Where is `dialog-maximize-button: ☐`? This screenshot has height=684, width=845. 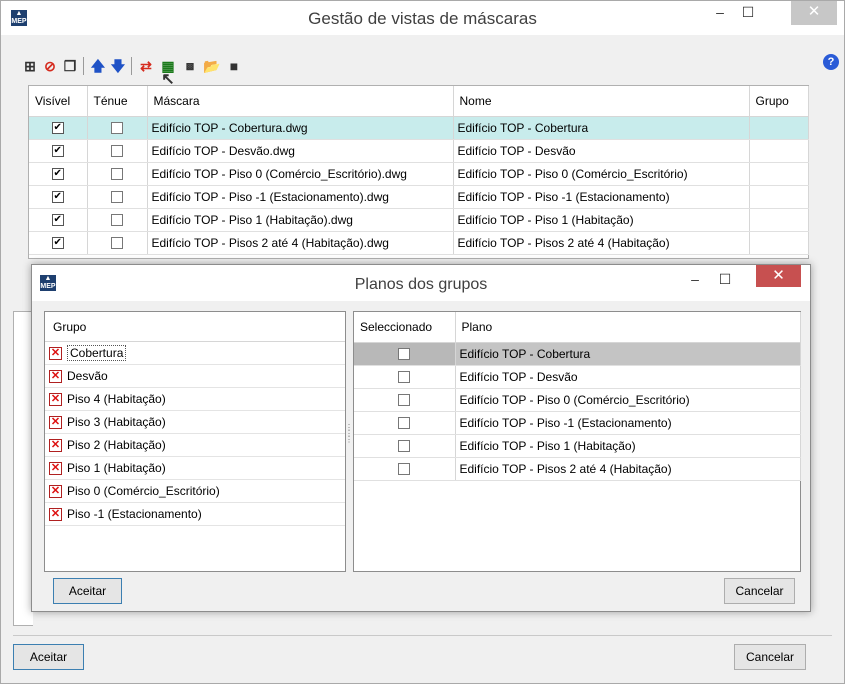
dialog-maximize-button: ☐ is located at coordinates (725, 280).